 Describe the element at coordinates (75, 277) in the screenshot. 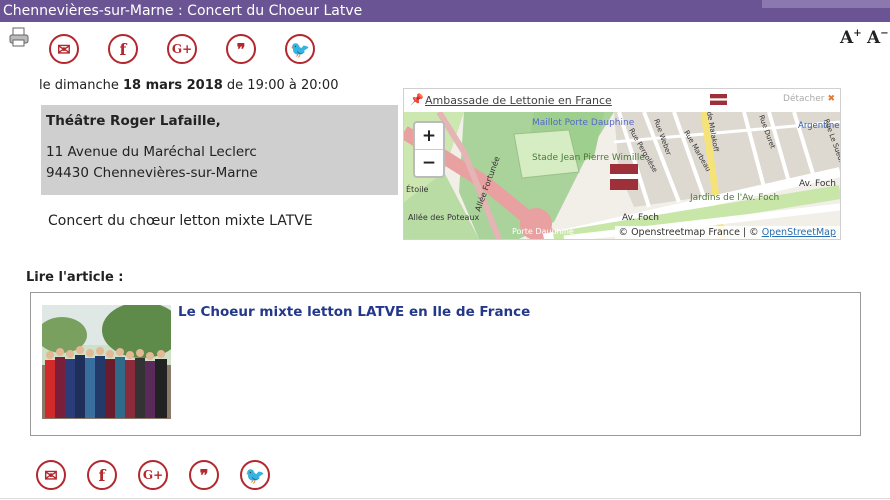

I see `read-article-heading: Lire l'article :` at that location.